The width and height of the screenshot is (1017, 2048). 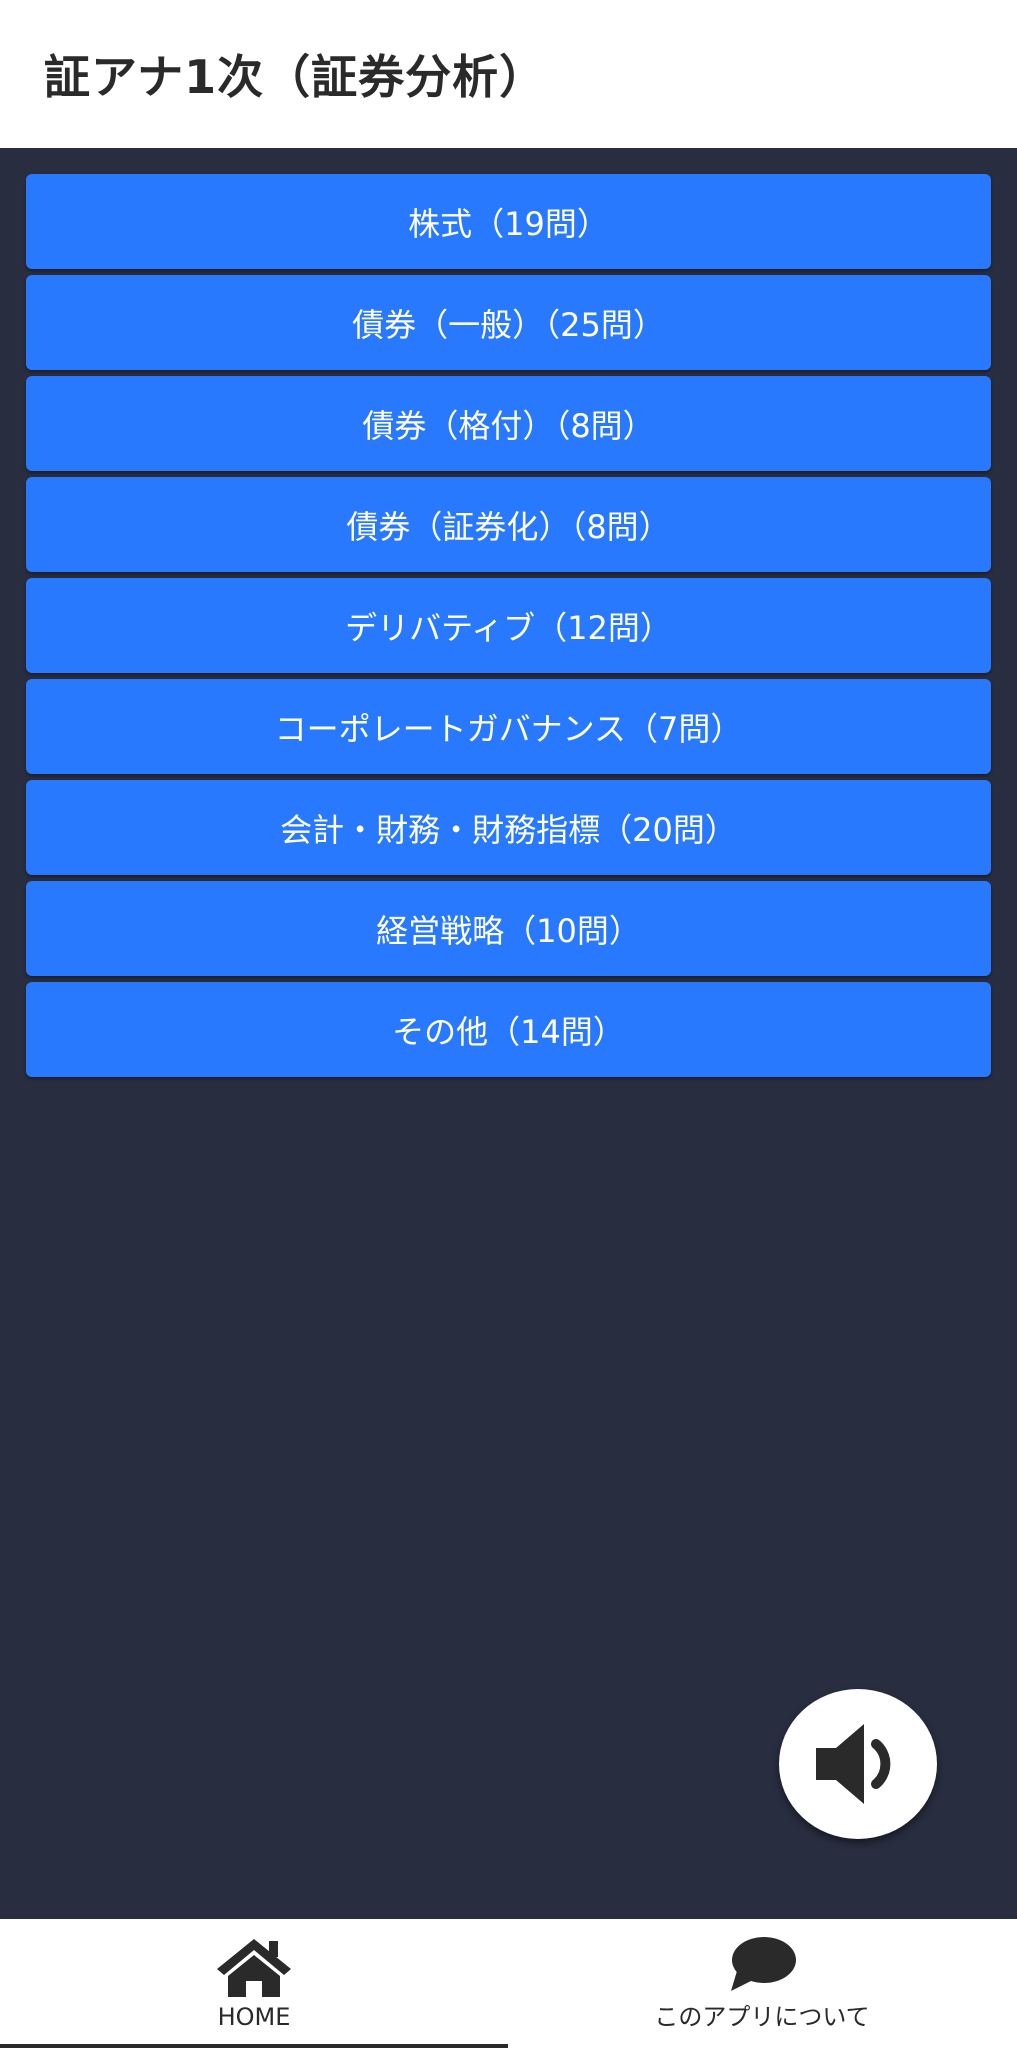 I want to click on category-button-bonds-rating: 債券（格付）（8問）, so click(x=508, y=423).